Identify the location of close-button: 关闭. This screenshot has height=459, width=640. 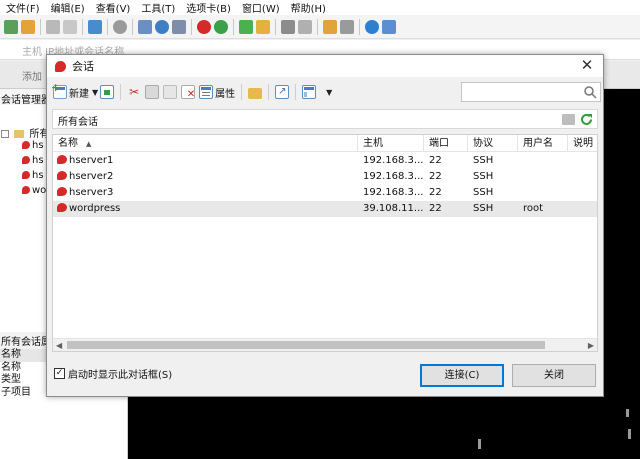
(554, 375).